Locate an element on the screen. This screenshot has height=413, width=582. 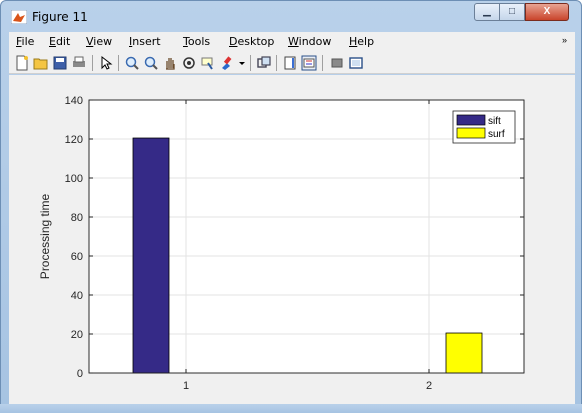
y-tick-label: 100 is located at coordinates (74, 179).